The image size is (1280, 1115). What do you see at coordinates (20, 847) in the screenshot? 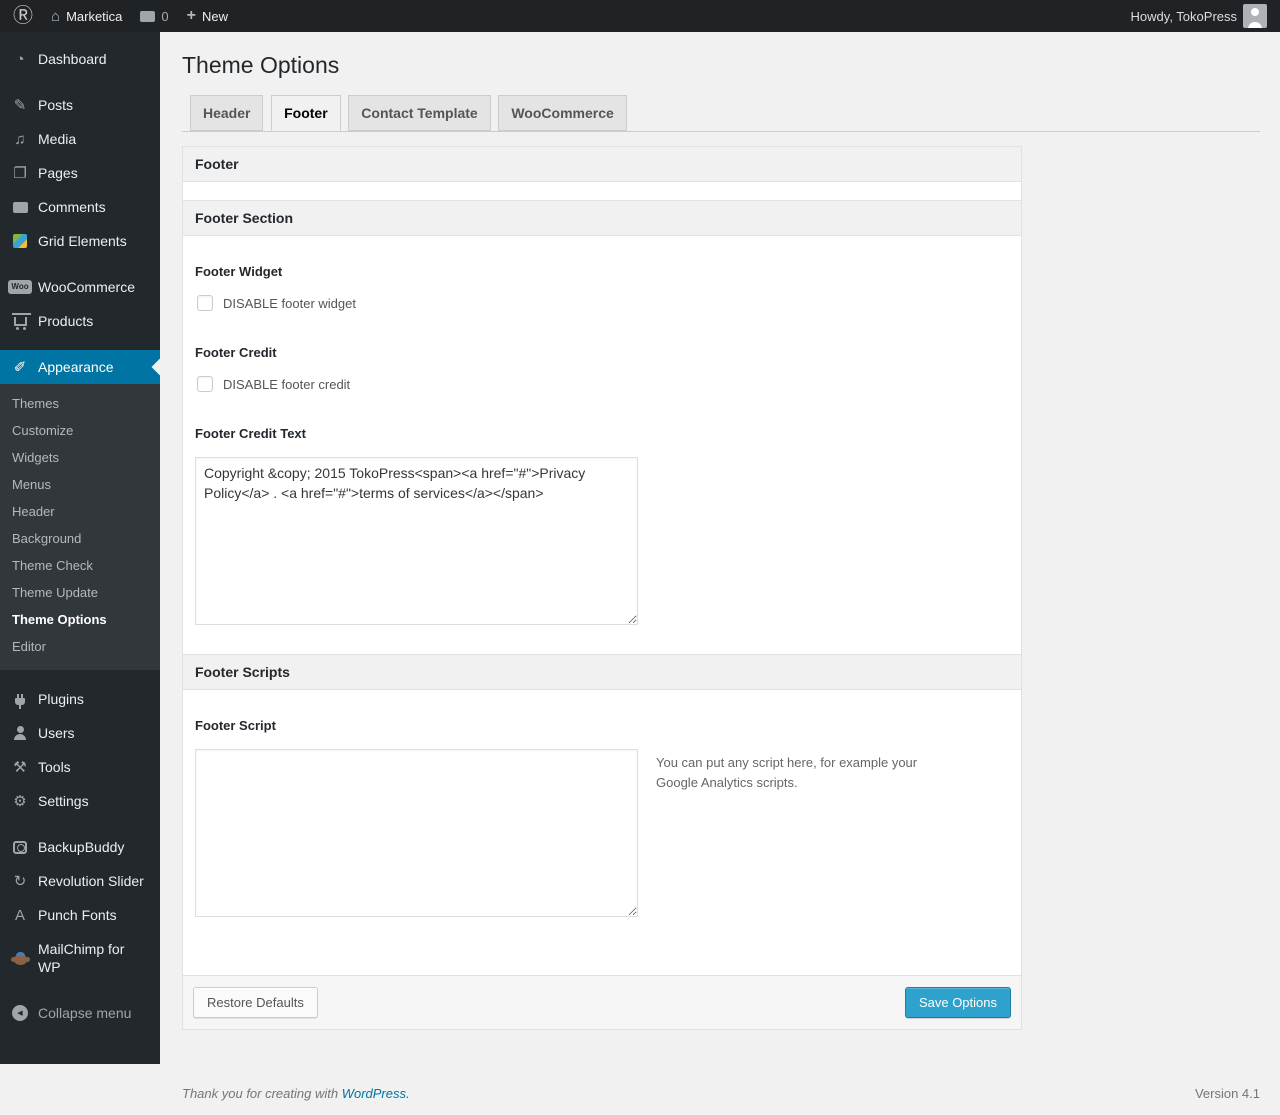
I see `backup-drive-icon` at bounding box center [20, 847].